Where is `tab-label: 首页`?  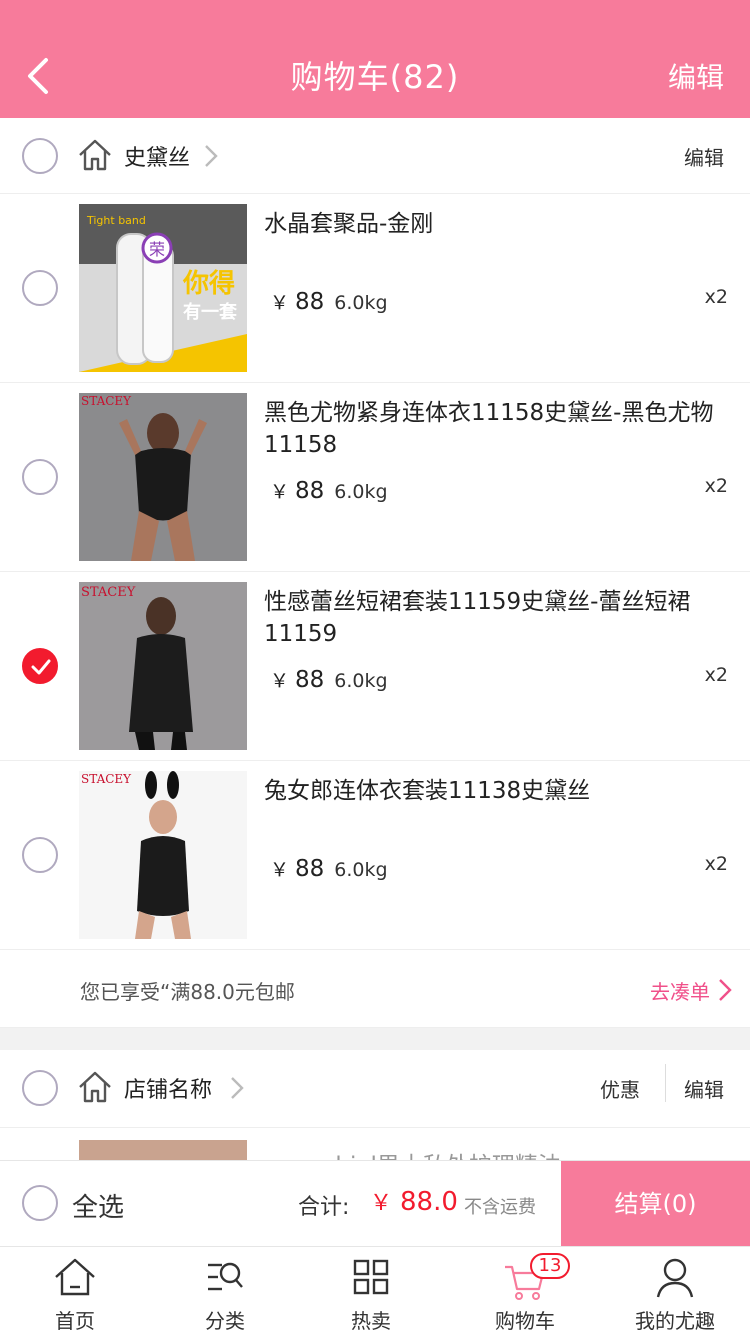 tab-label: 首页 is located at coordinates (75, 1321).